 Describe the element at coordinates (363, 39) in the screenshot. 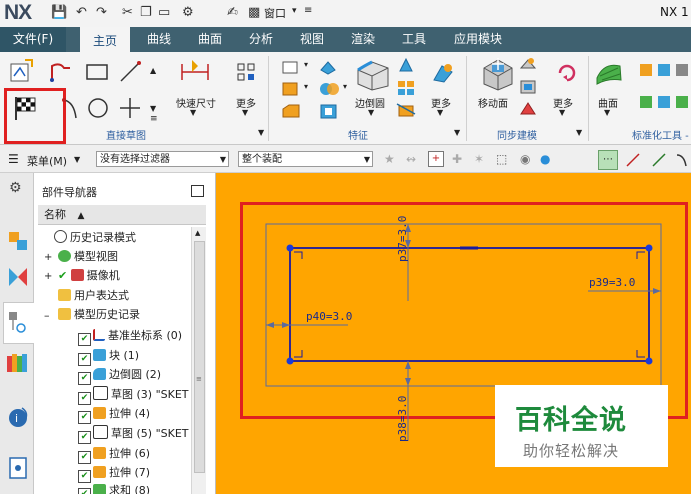

I see `tab-render: 渲染` at that location.